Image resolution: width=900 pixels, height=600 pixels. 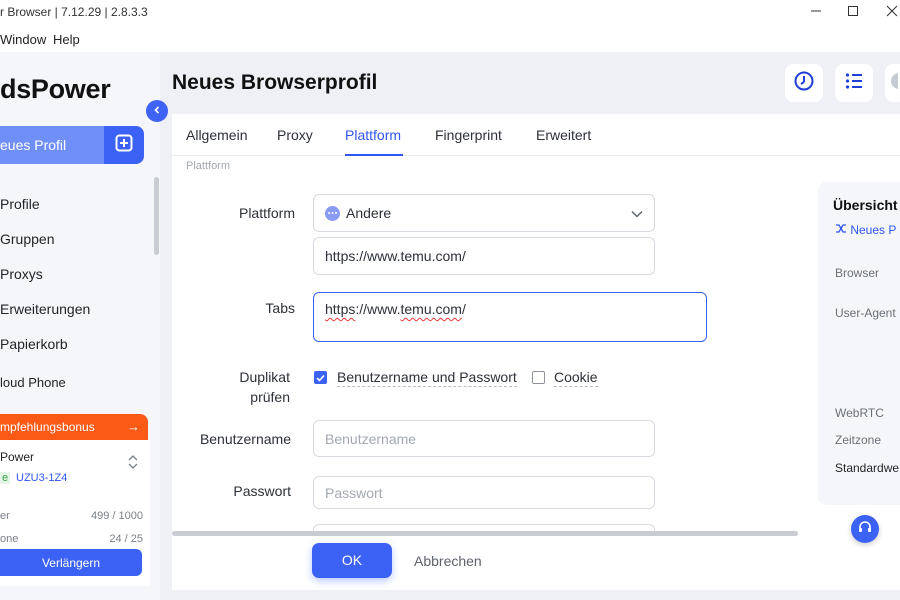 I want to click on tabs-textarea: https://www.temu.com/, so click(x=510, y=317).